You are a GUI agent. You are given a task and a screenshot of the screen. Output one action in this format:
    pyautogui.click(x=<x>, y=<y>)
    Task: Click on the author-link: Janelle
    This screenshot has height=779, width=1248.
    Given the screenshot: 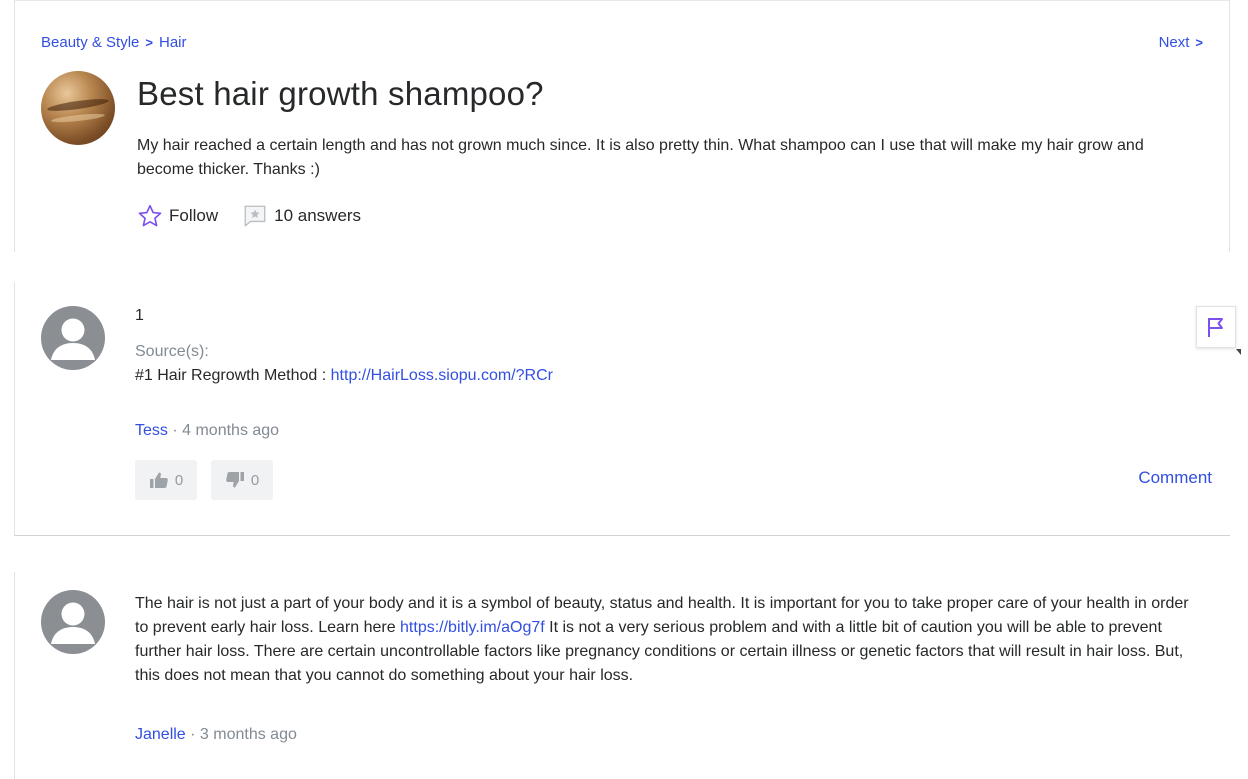 What is the action you would take?
    pyautogui.click(x=160, y=734)
    